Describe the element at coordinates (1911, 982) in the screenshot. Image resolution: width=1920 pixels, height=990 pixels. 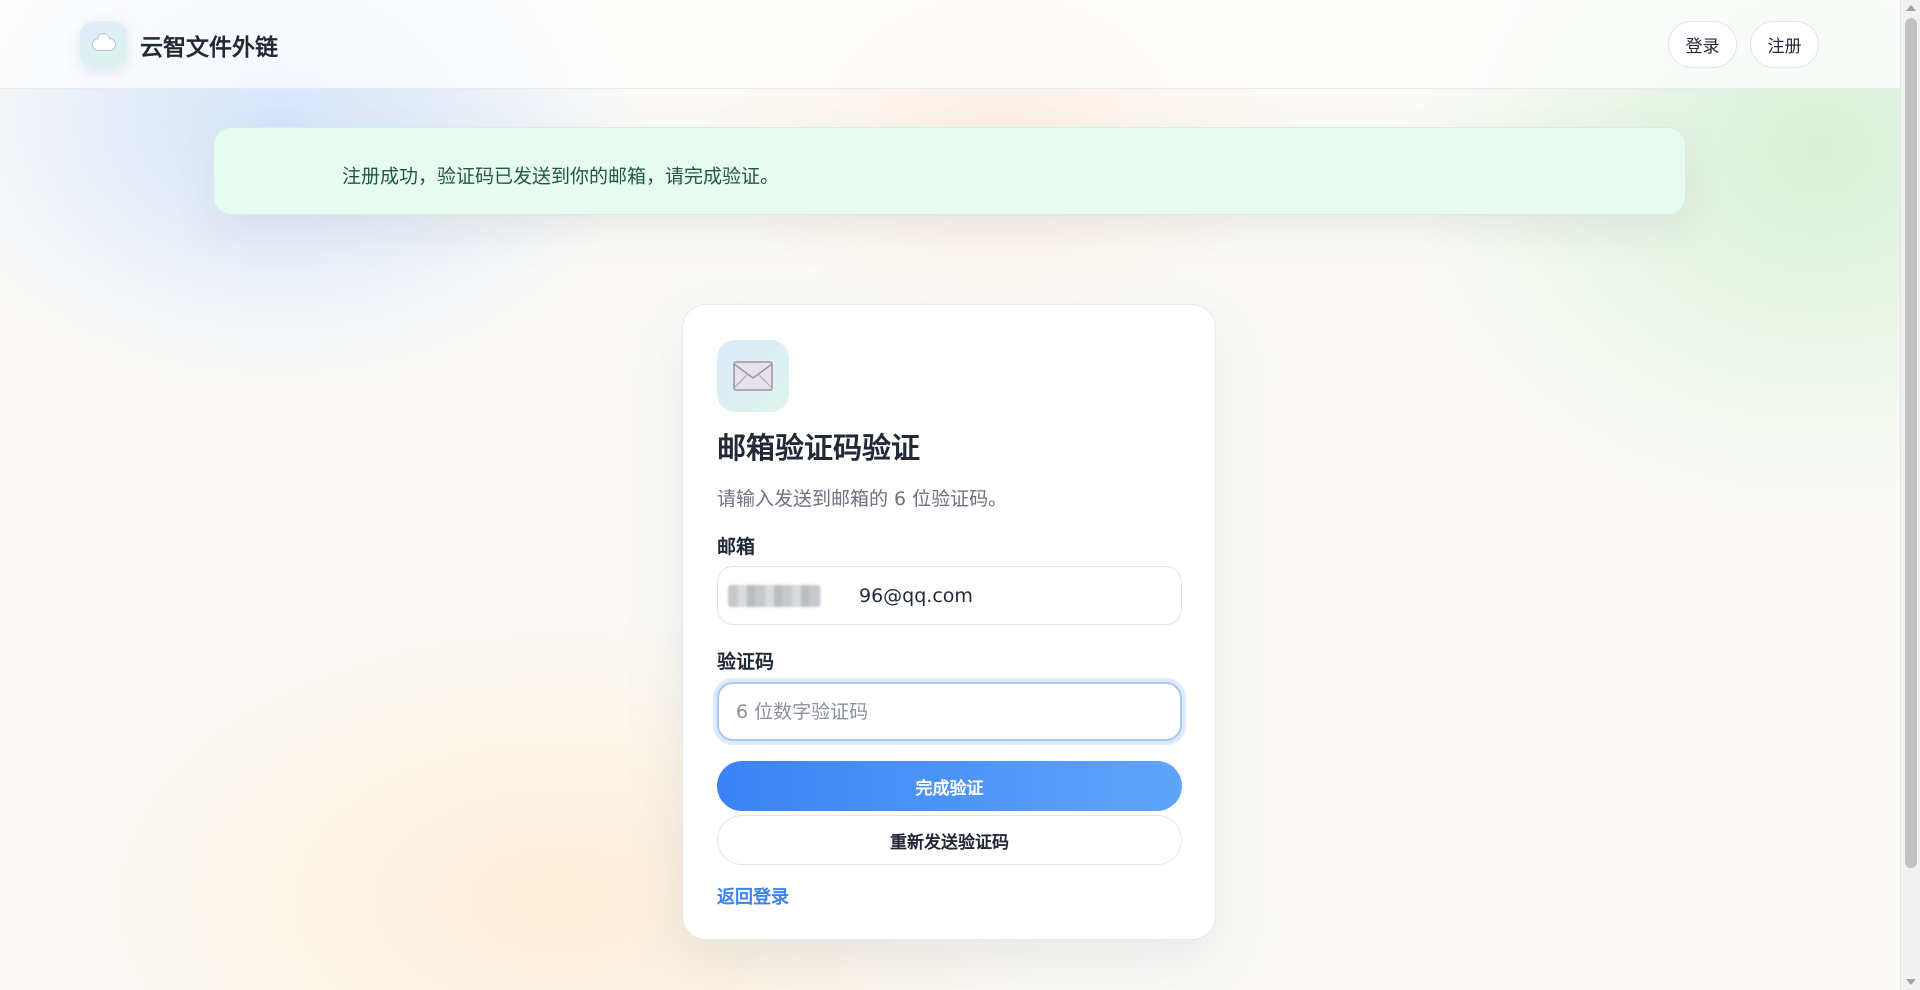
I see `scroll-down-arrow-icon` at that location.